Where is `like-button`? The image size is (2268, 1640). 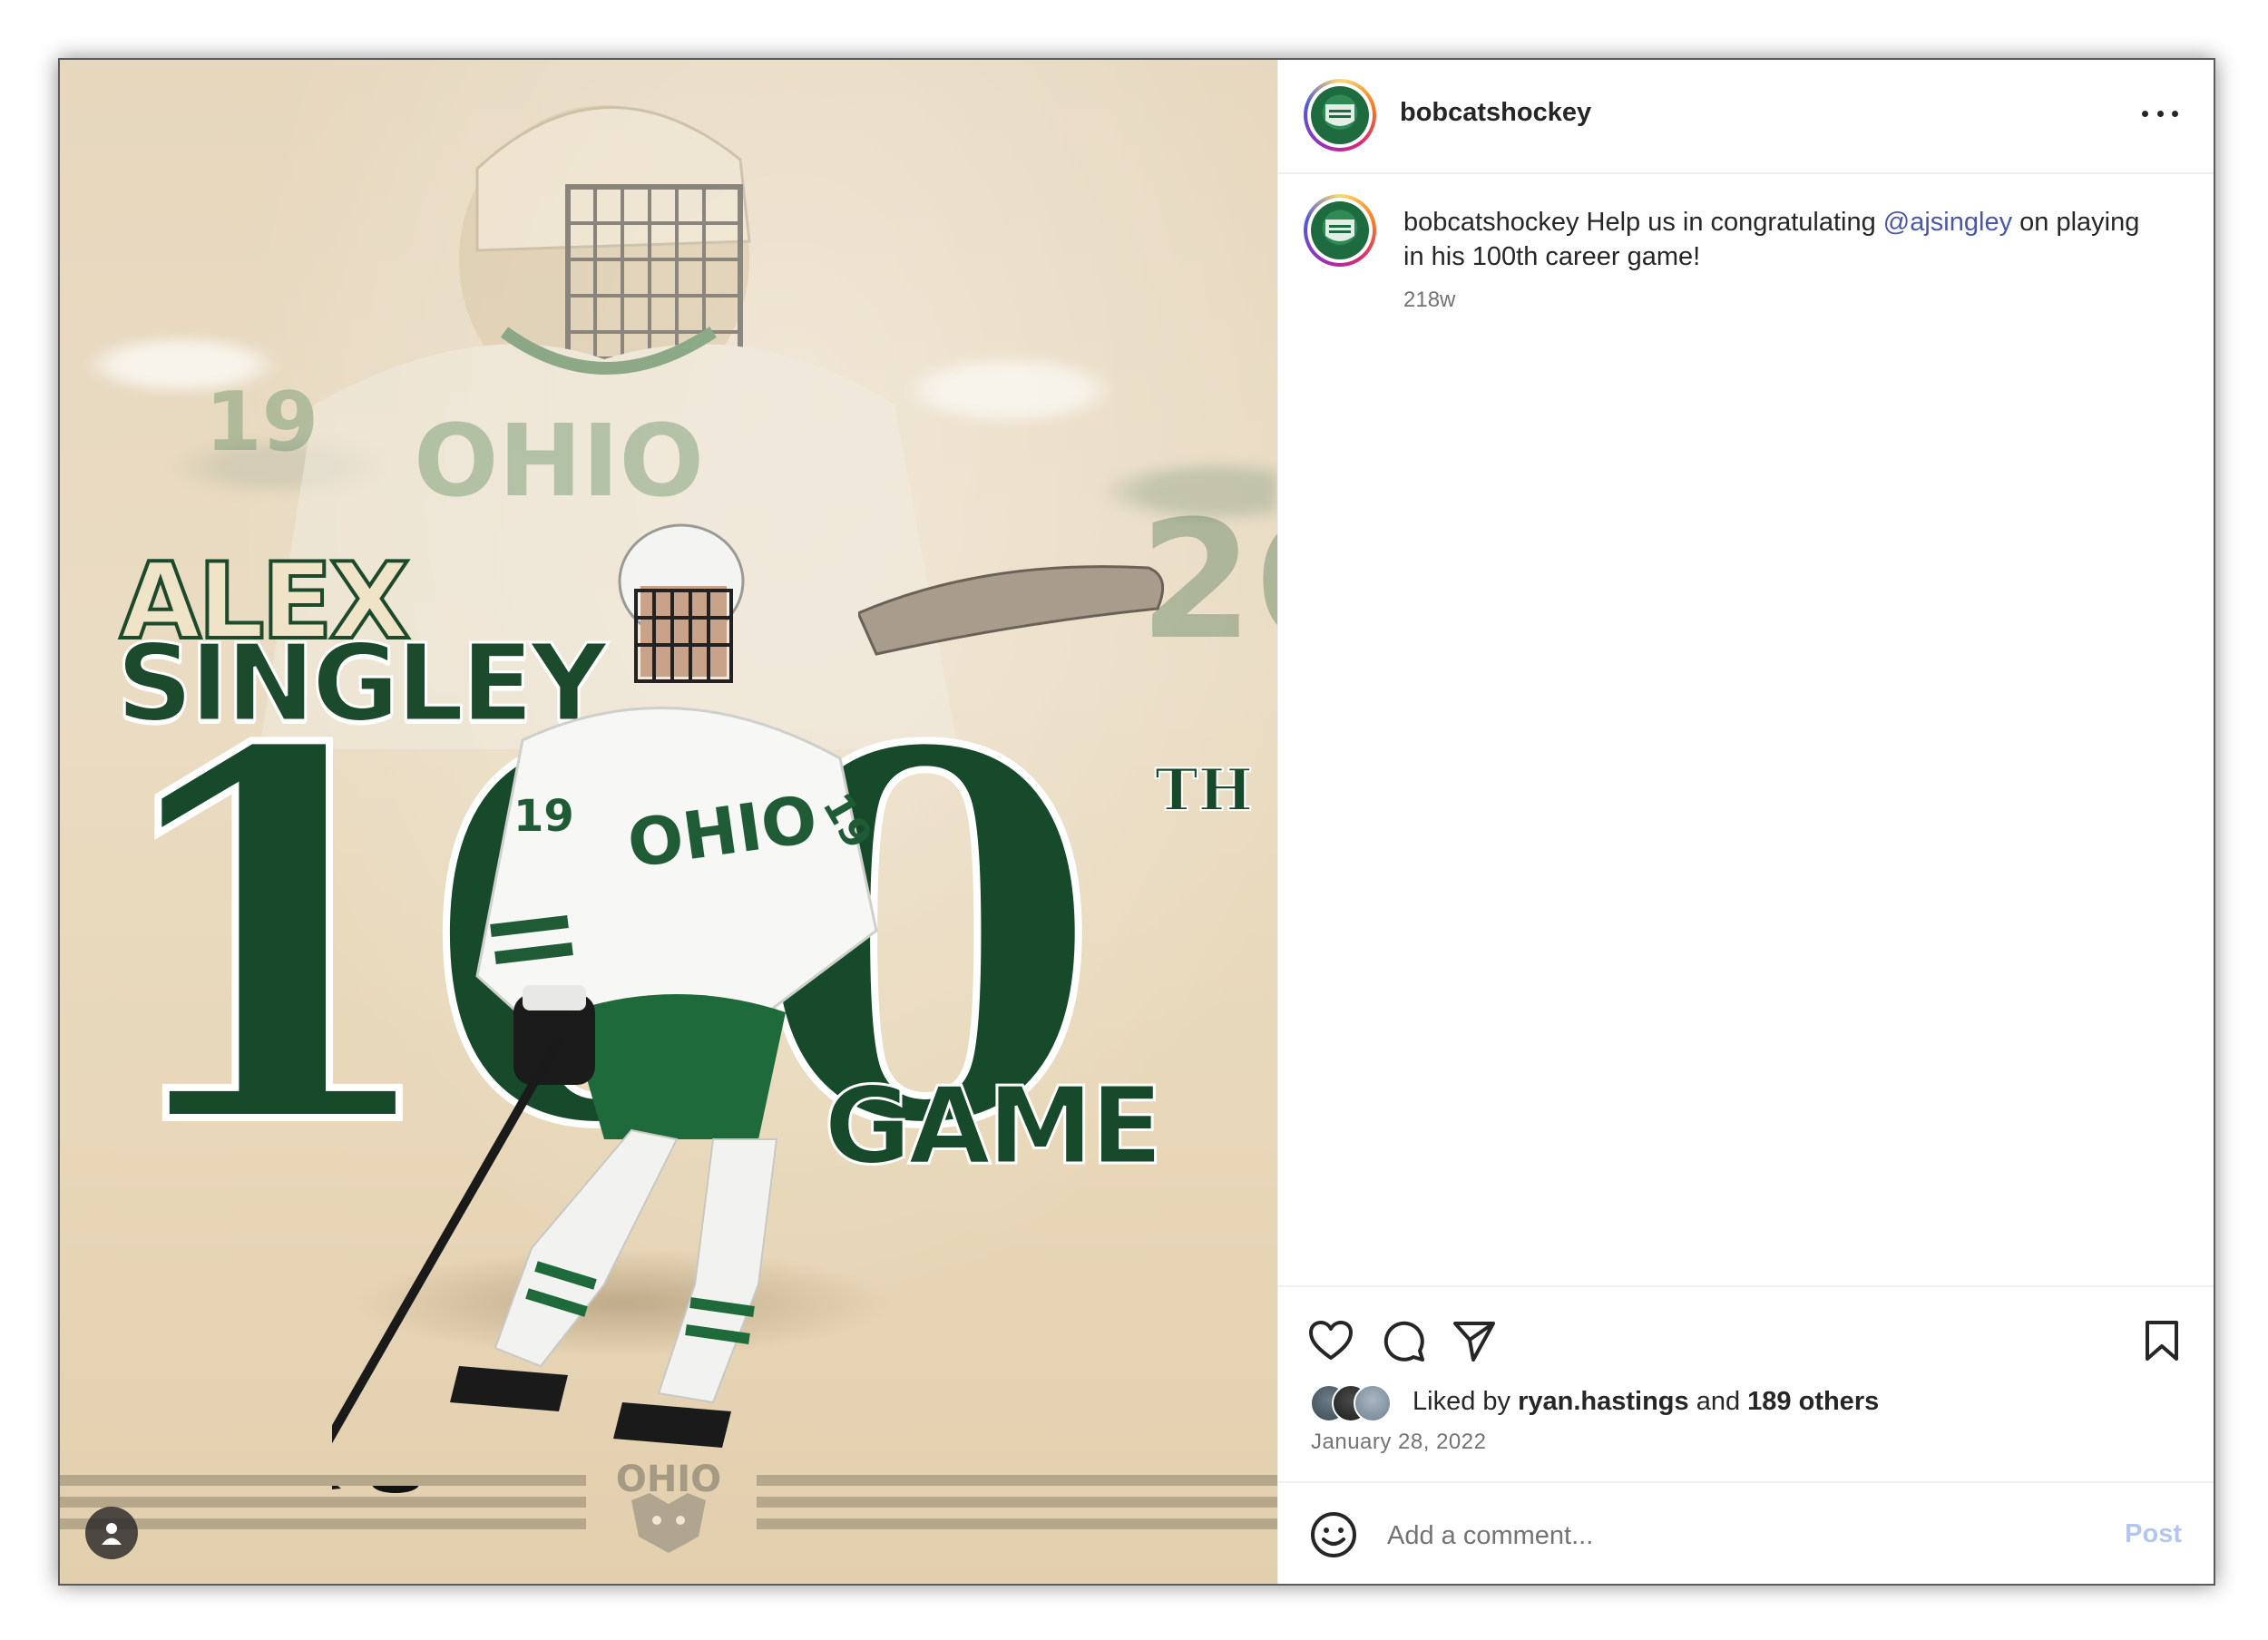 like-button is located at coordinates (1331, 1340).